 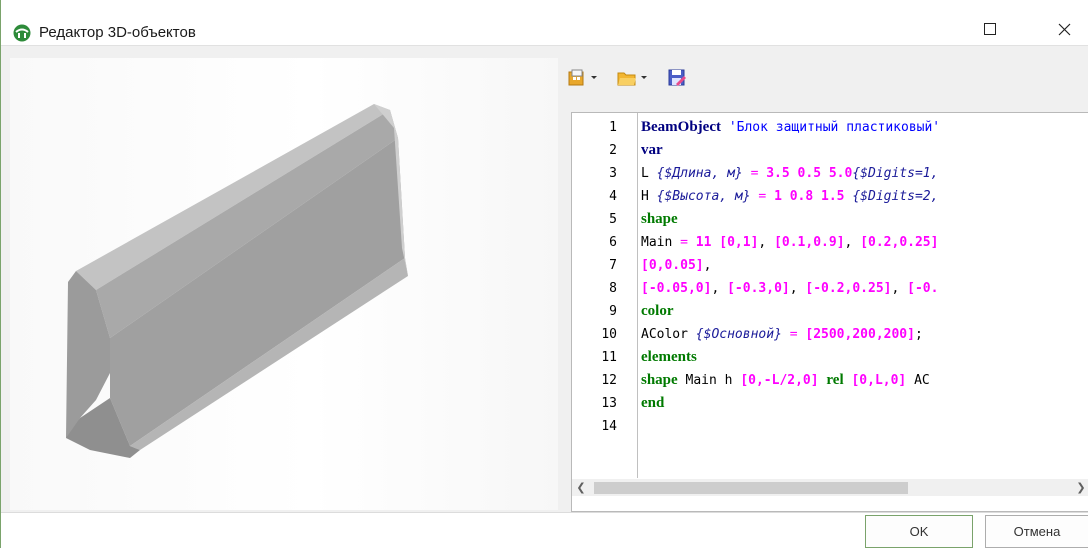 What do you see at coordinates (709, 380) in the screenshot?
I see `code-token: Main h` at bounding box center [709, 380].